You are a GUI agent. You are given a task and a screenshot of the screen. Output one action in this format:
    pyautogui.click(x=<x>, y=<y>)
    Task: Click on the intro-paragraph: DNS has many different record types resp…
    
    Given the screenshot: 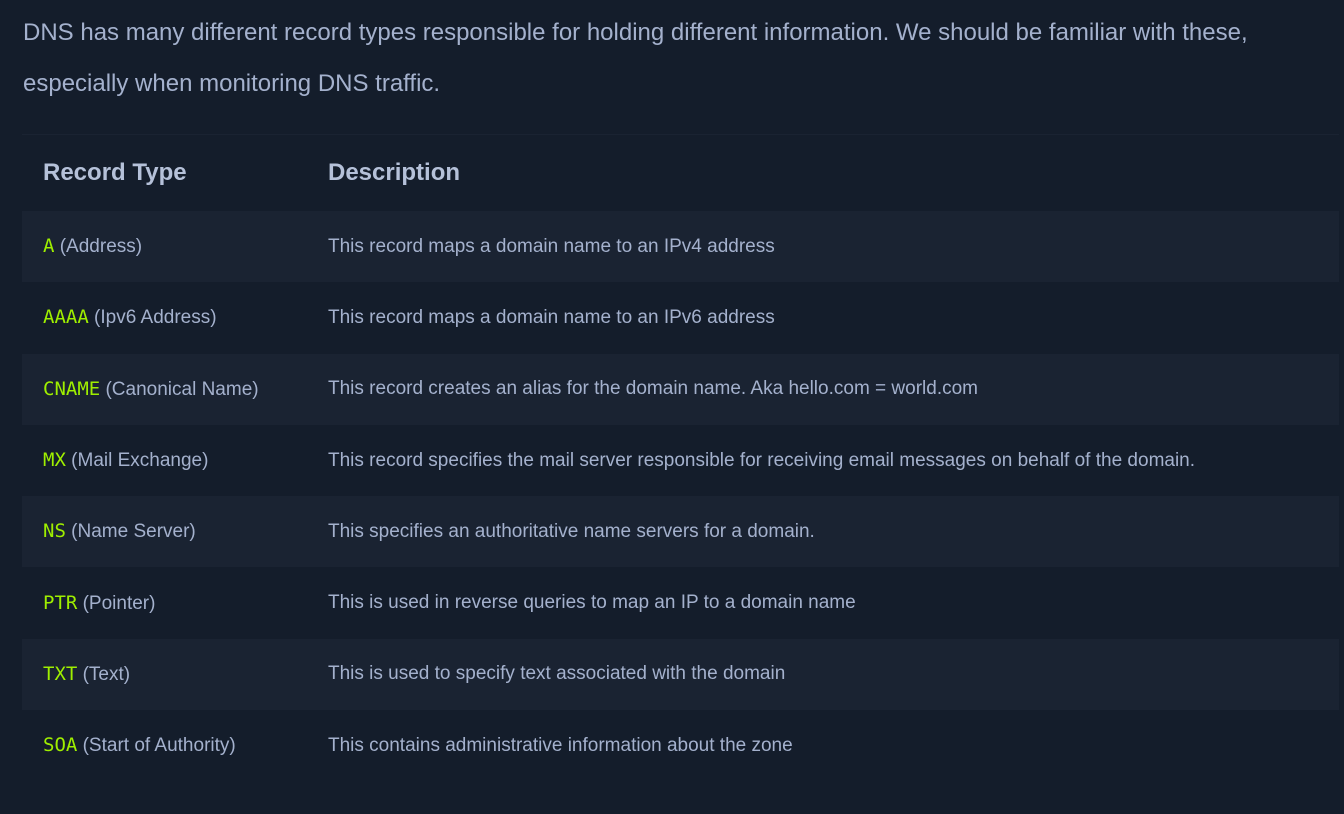 What is the action you would take?
    pyautogui.click(x=635, y=58)
    